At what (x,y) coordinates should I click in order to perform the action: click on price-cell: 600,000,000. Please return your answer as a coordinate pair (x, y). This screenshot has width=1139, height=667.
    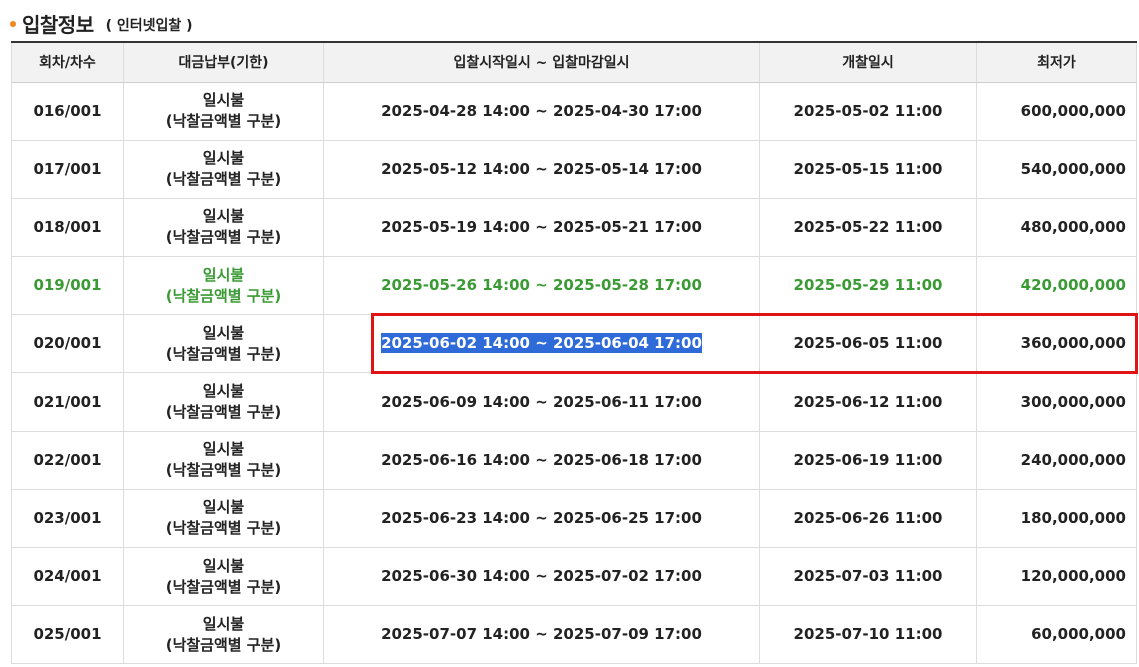
    Looking at the image, I should click on (1056, 111).